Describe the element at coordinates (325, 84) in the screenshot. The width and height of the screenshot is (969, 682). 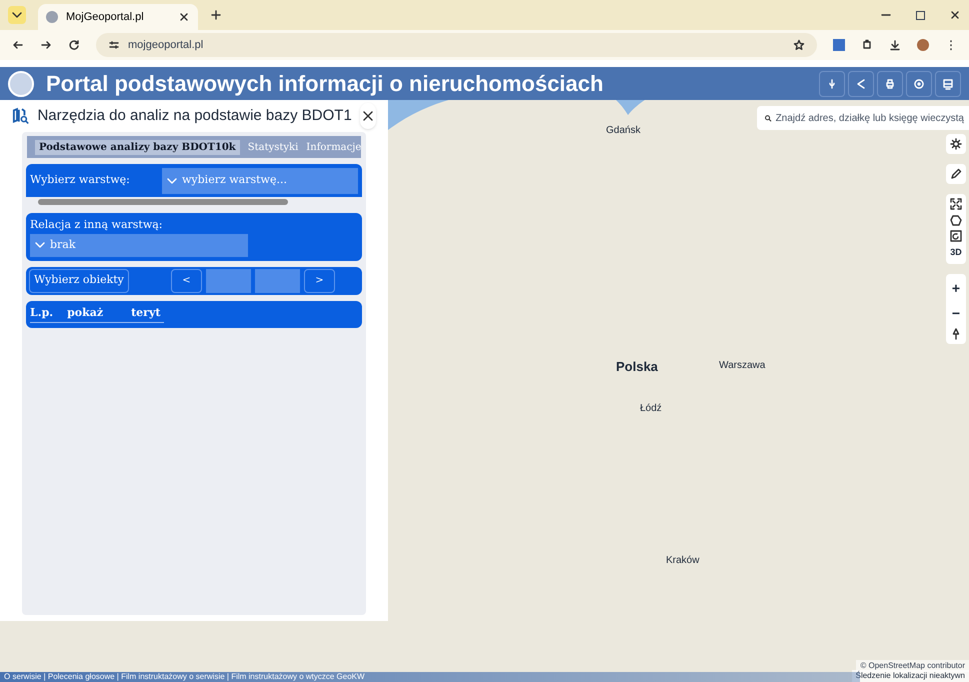
I see `portal-title: Portal podstawowych informacji o nieruchomościach` at that location.